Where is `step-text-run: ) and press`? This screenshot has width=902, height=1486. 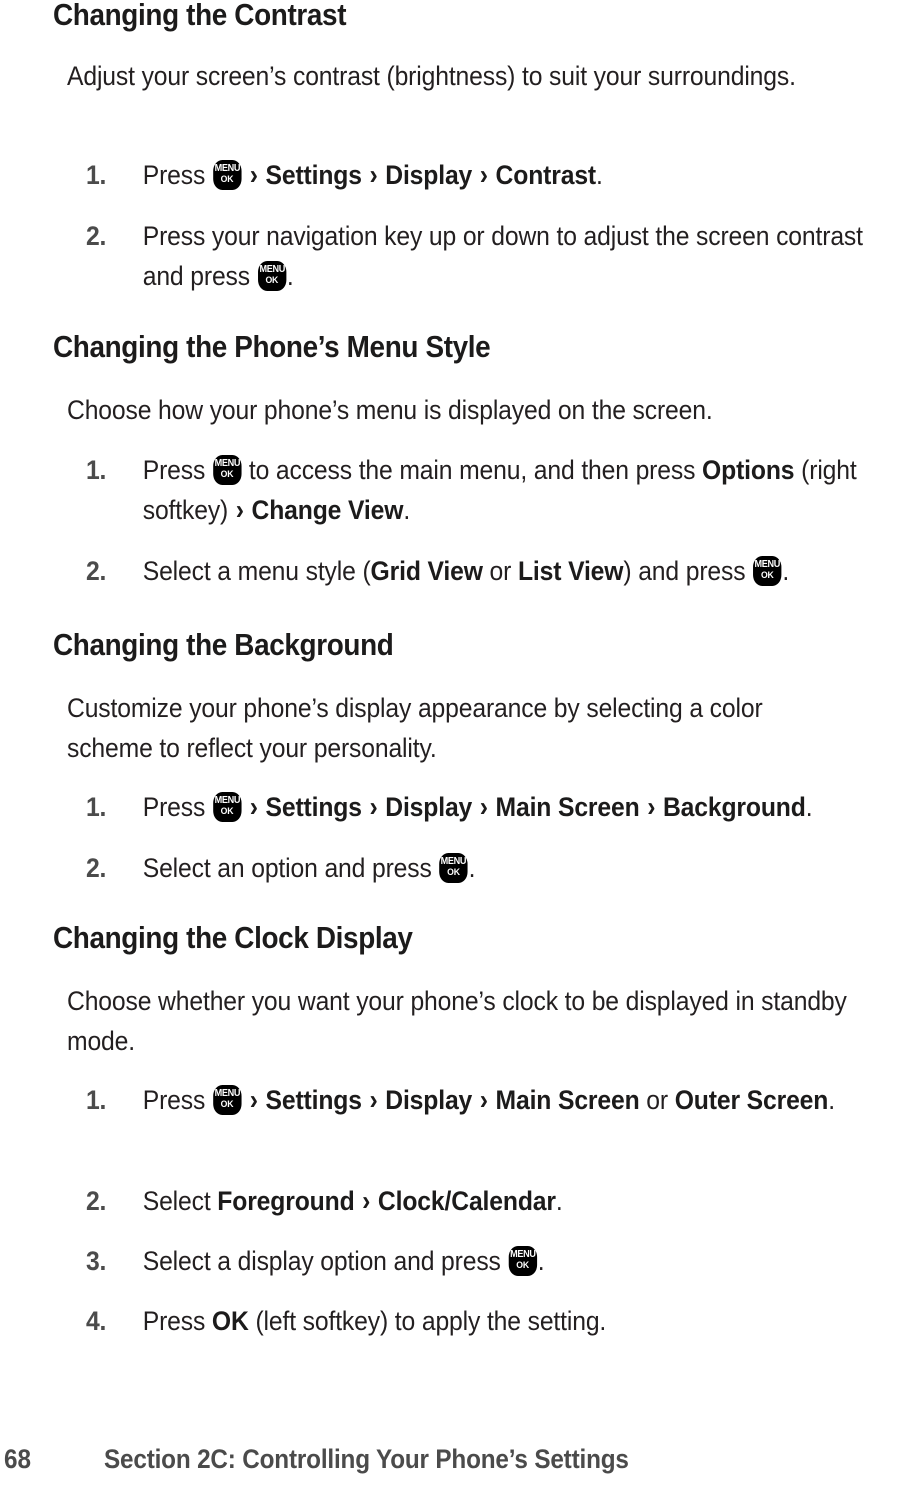 step-text-run: ) and press is located at coordinates (688, 571).